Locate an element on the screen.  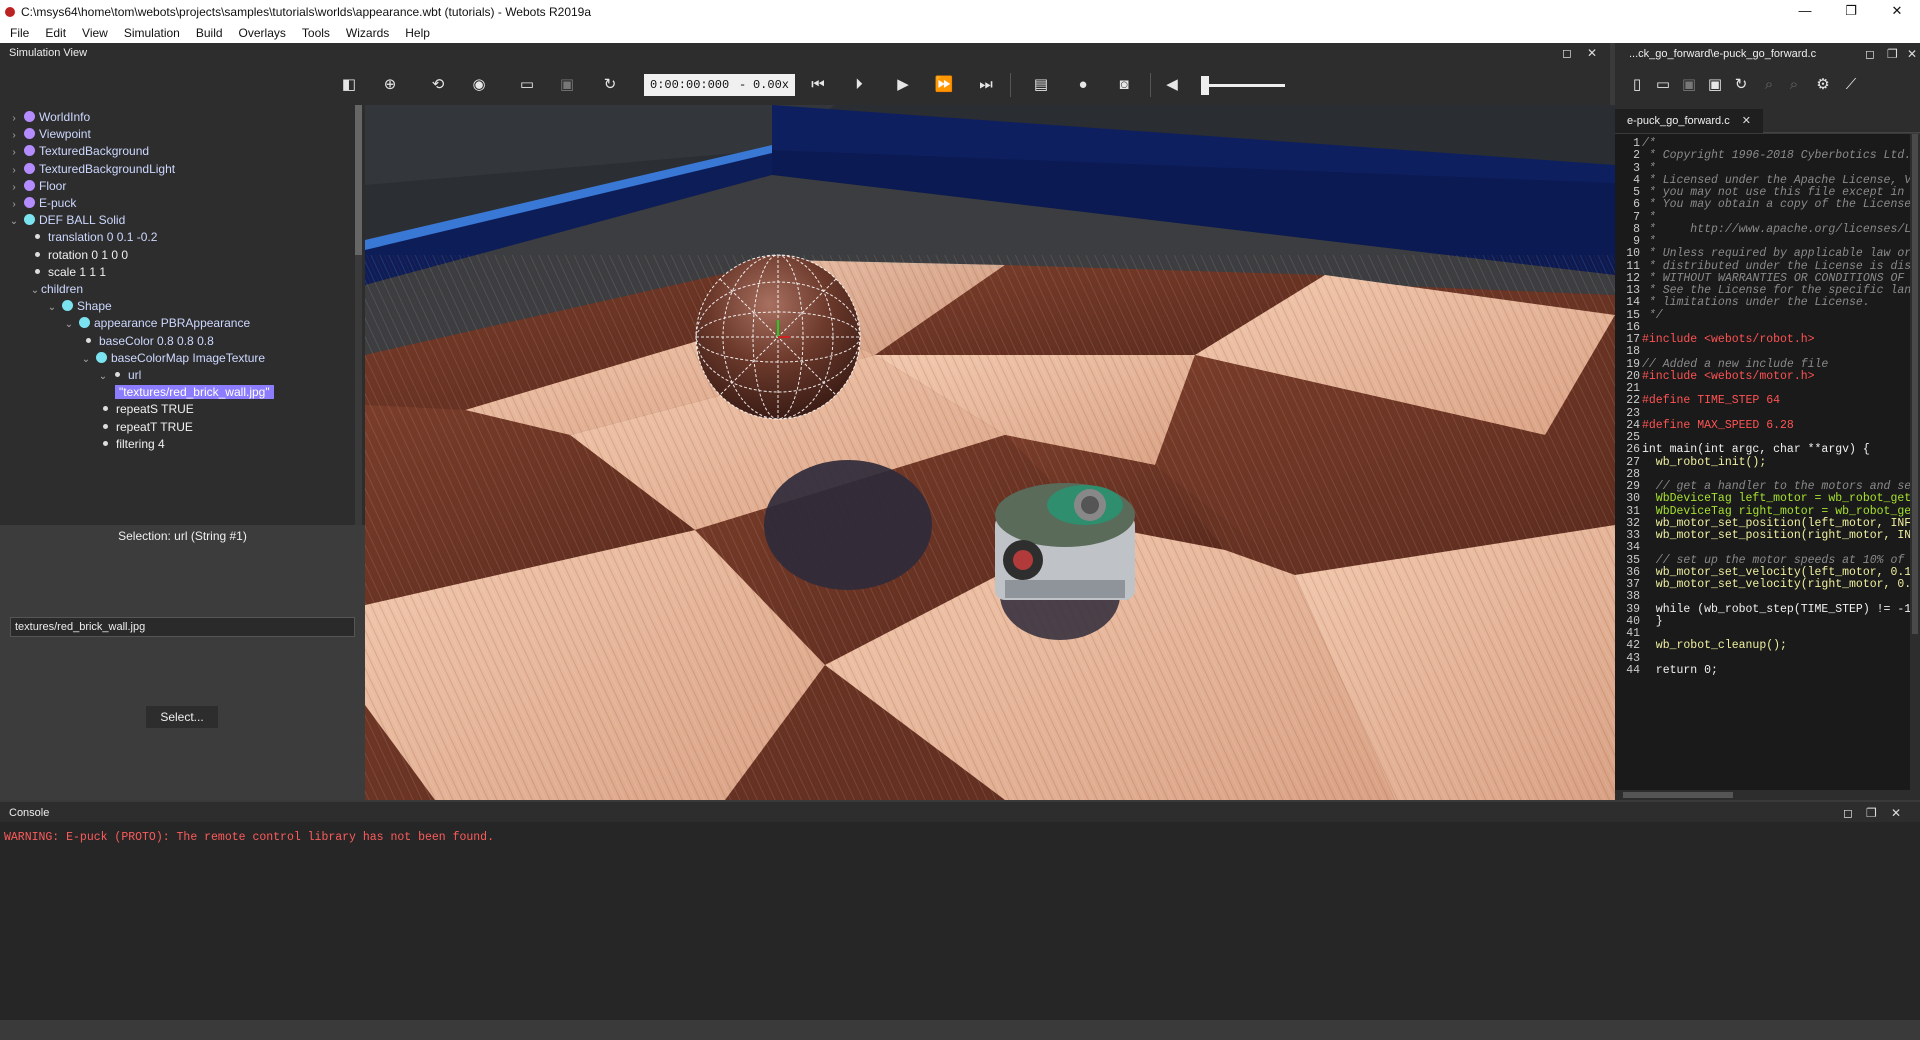
text-editor-toolbar: ▯ ▭ ▣ ▣ ↻ ⌕ ⌕ ⚙ ⟋ is located at coordinates (1767, 85).